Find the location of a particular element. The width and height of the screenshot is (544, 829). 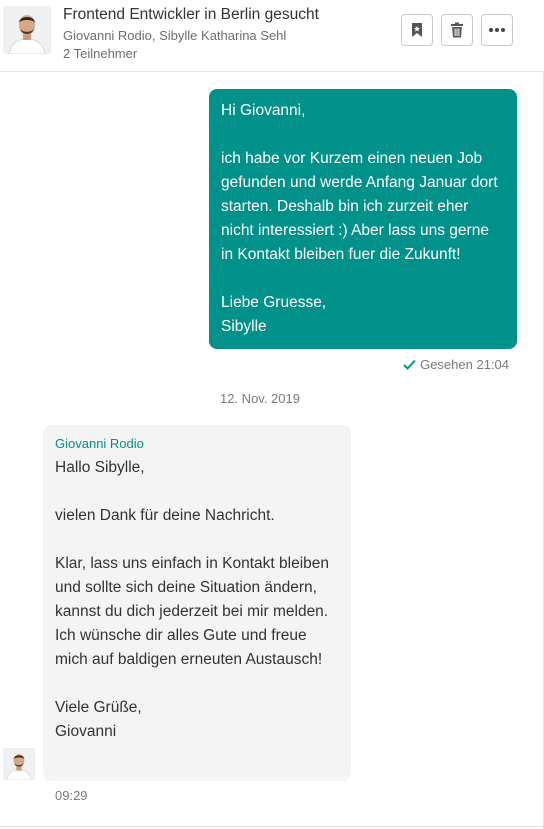

conversation-title: Frontend Entwickler in Berlin gesucht is located at coordinates (191, 14).